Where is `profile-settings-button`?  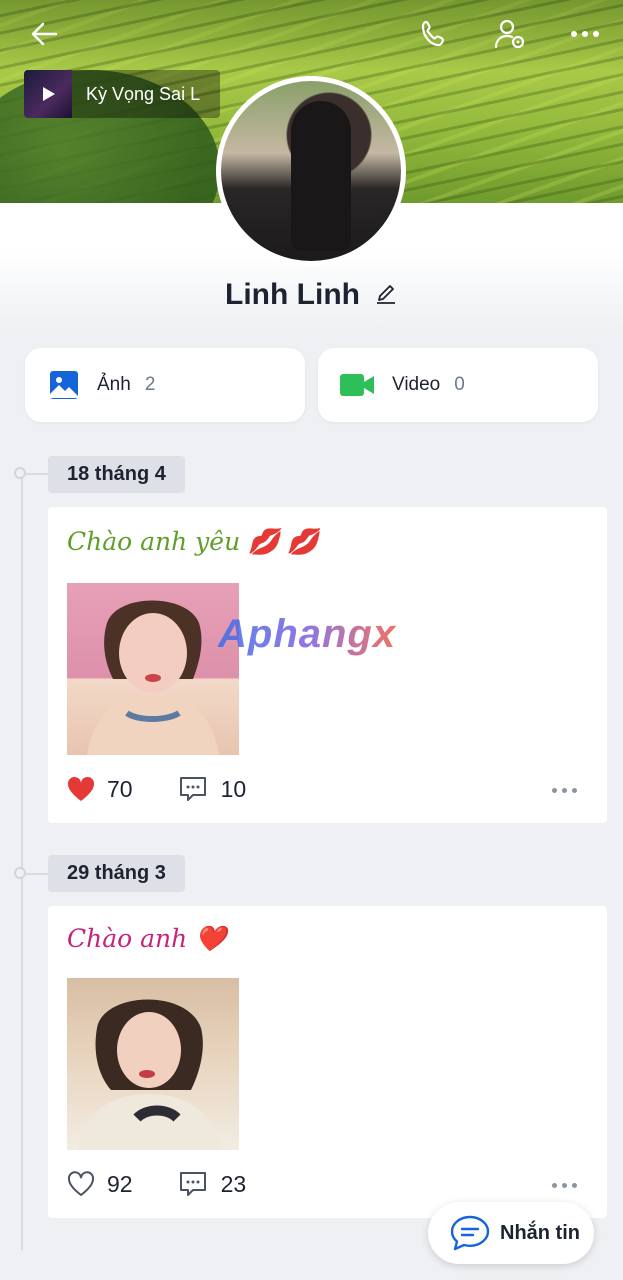
profile-settings-button is located at coordinates (510, 34).